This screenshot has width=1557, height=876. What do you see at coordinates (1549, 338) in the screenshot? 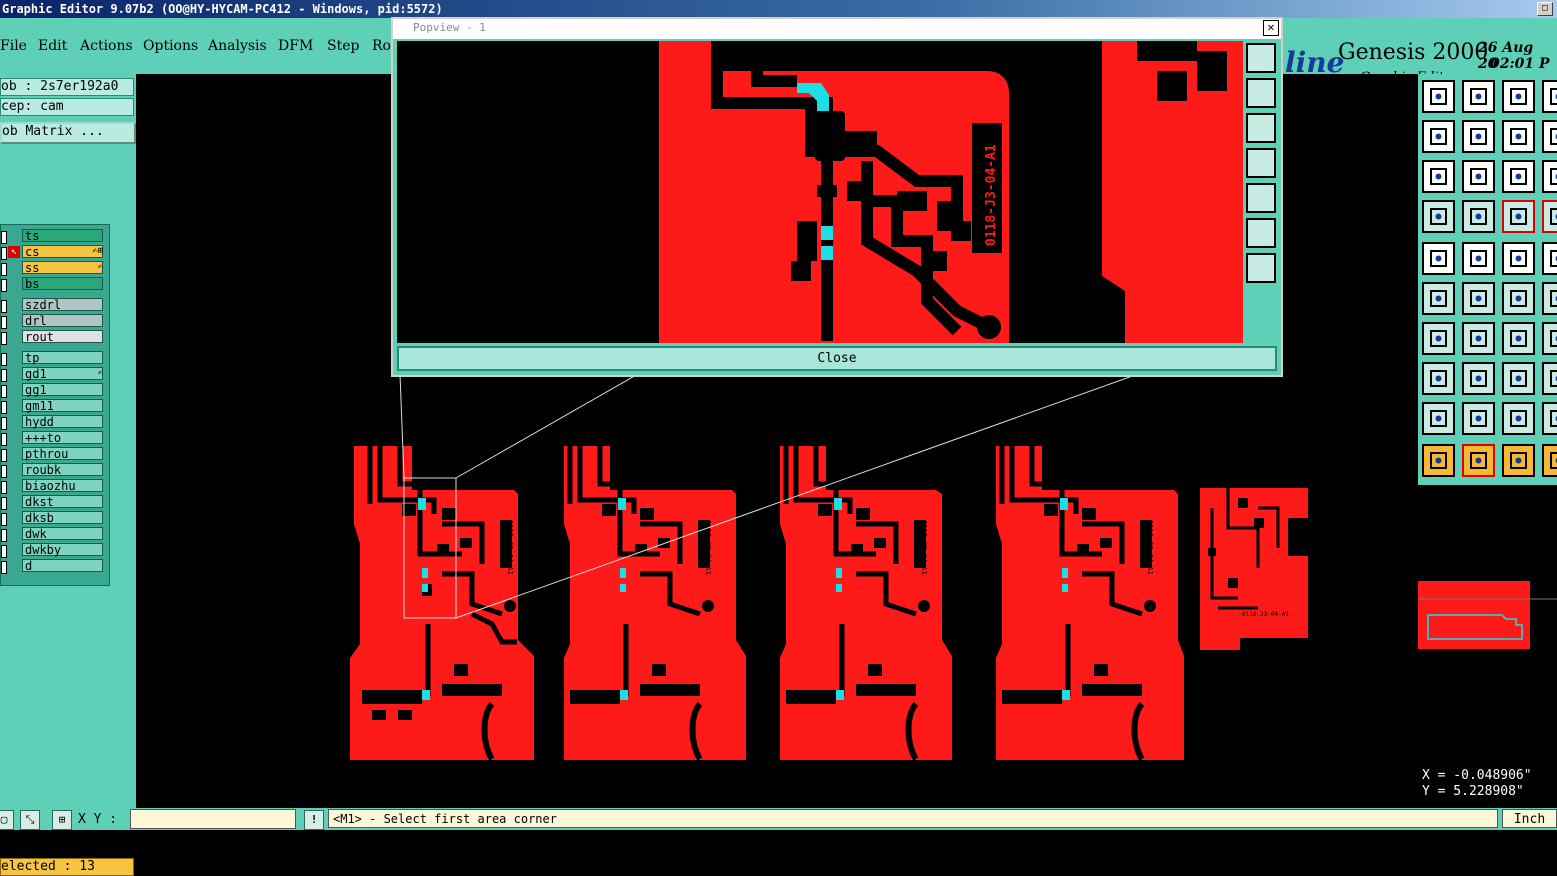
I see `arc2-icon` at bounding box center [1549, 338].